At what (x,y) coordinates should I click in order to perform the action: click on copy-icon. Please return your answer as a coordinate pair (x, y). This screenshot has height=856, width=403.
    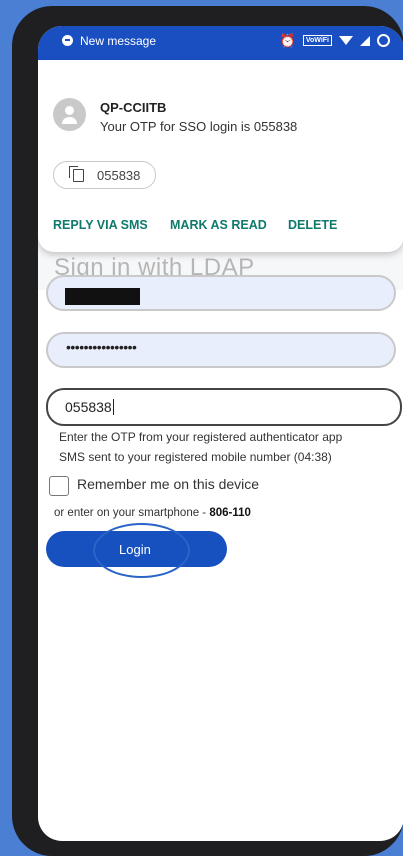
    Looking at the image, I should click on (76, 174).